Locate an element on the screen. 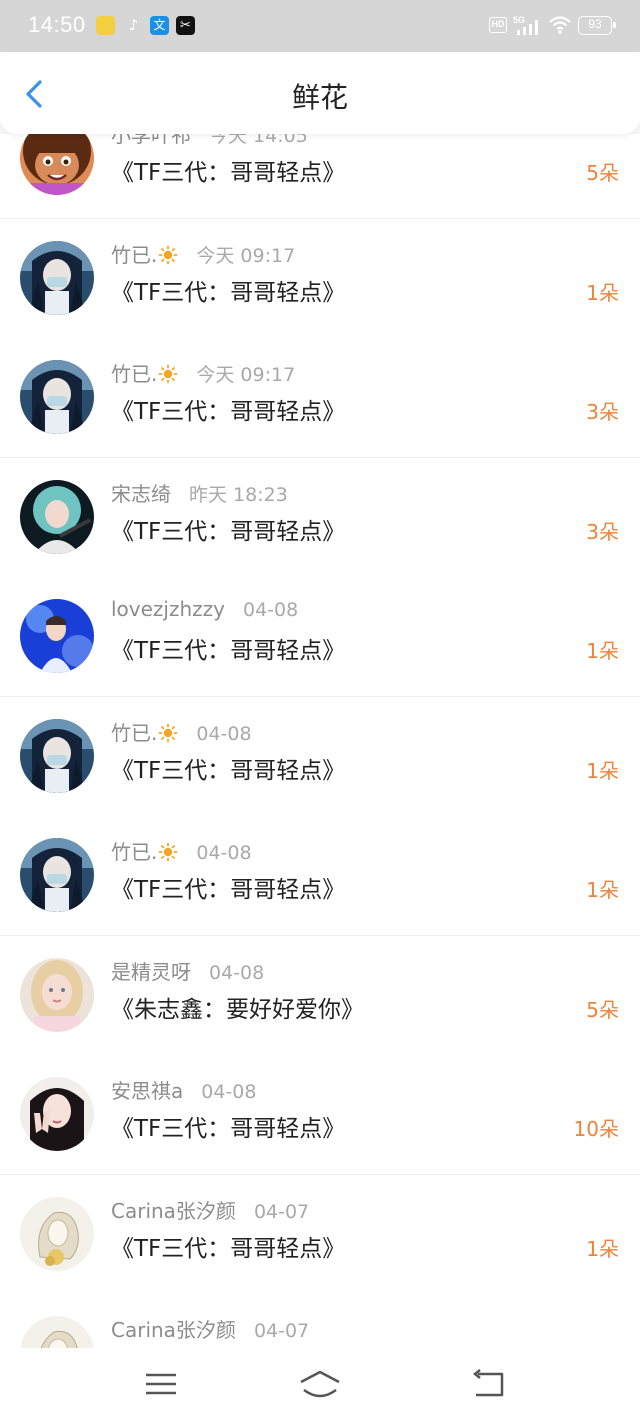  sender-meta: lovezjzhzzy 04-08 is located at coordinates (204, 609).